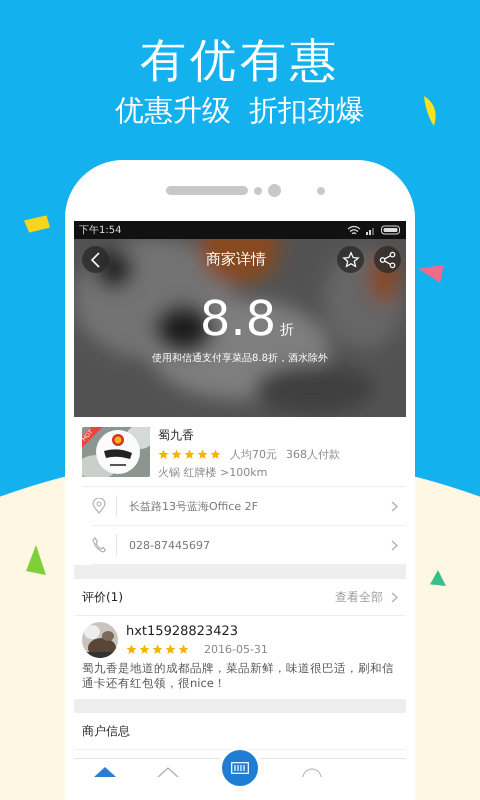 The width and height of the screenshot is (480, 800). What do you see at coordinates (249, 472) in the screenshot?
I see `merchant-tags: 火锅 红牌楼 >100km` at bounding box center [249, 472].